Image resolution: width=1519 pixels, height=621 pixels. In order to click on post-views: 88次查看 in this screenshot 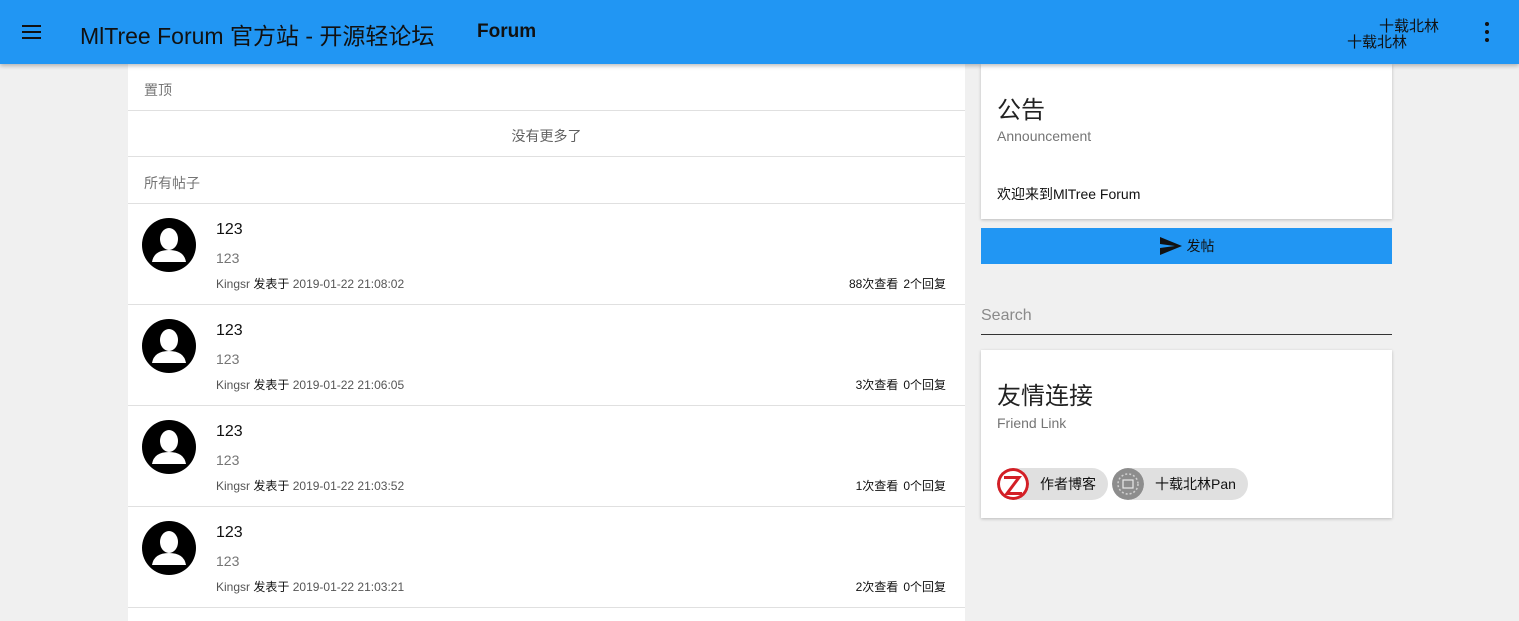, I will do `click(873, 284)`.